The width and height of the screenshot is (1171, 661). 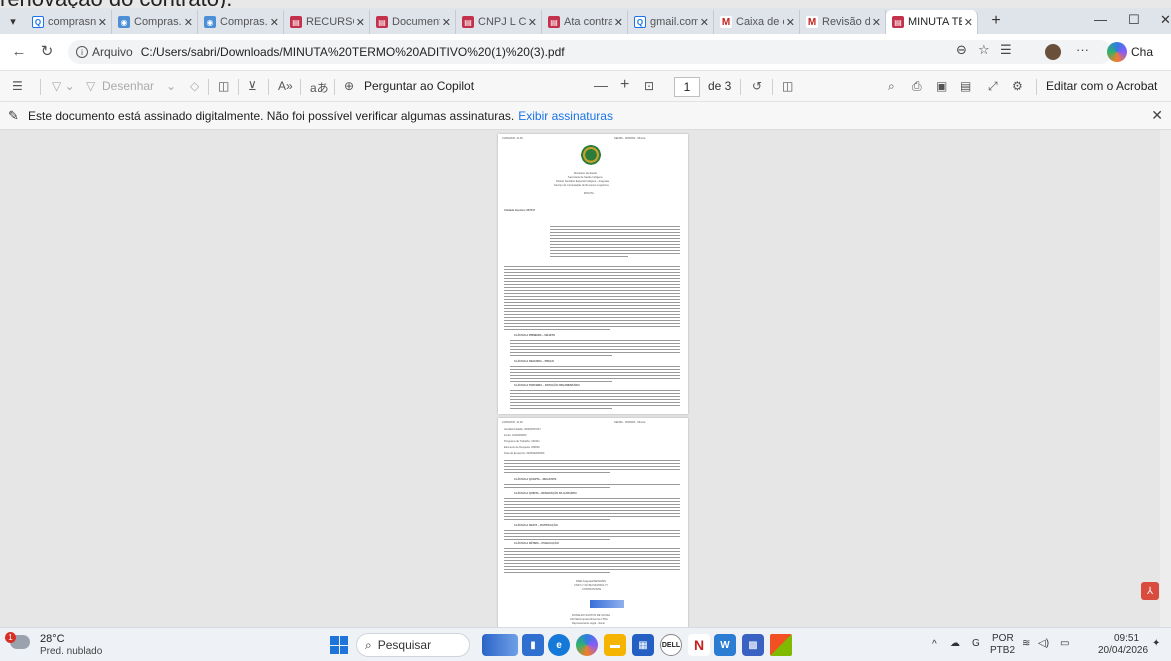 What do you see at coordinates (630, 138) in the screenshot?
I see `page1-header-right: SEI/MS - 0000000 - Minuta` at bounding box center [630, 138].